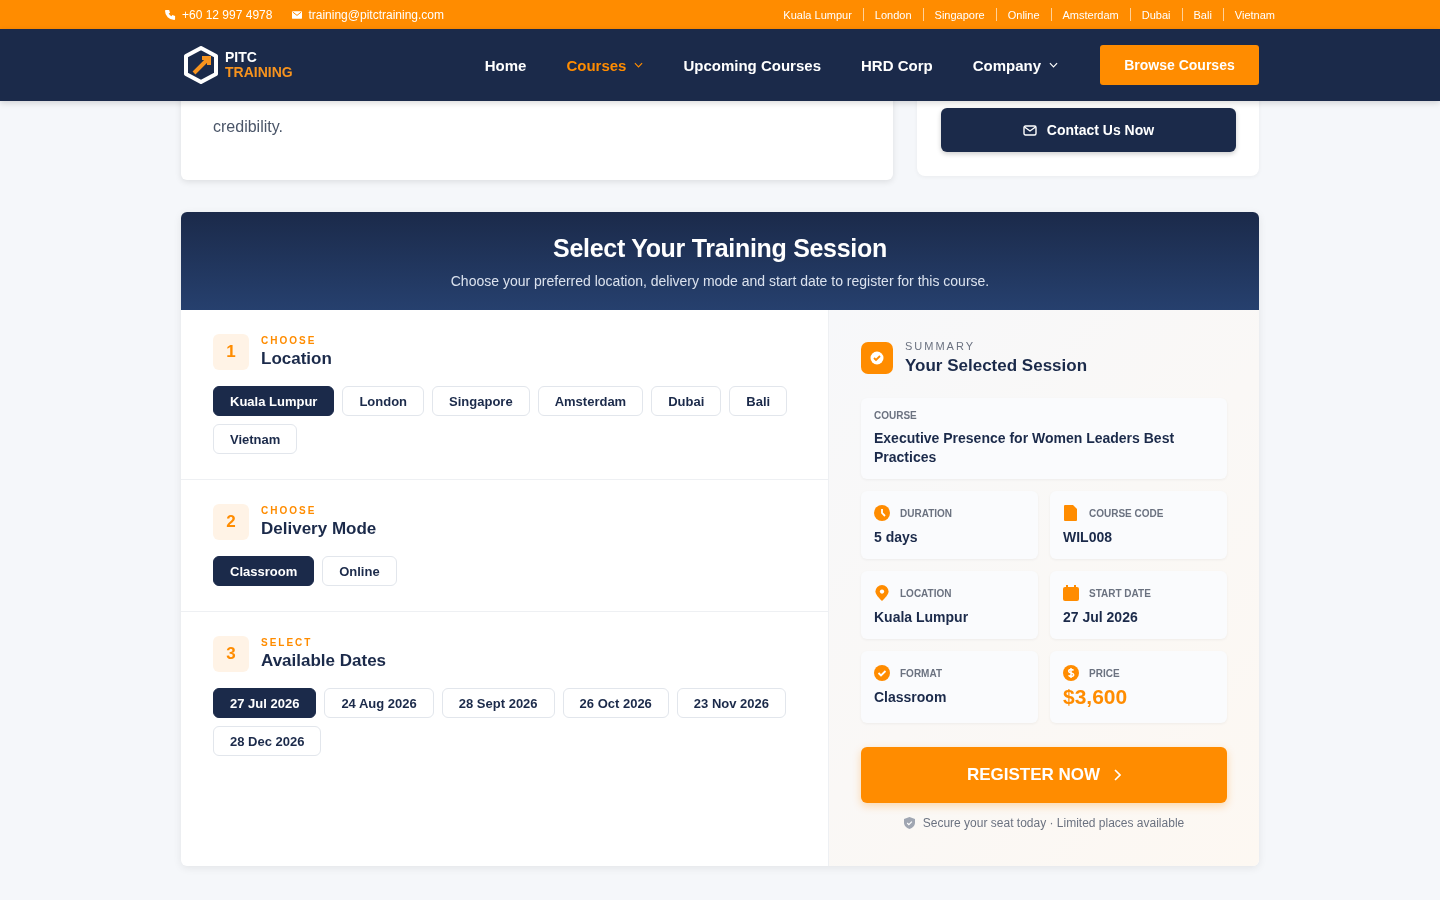 The width and height of the screenshot is (1440, 900). What do you see at coordinates (231, 522) in the screenshot?
I see `step-number: 2` at bounding box center [231, 522].